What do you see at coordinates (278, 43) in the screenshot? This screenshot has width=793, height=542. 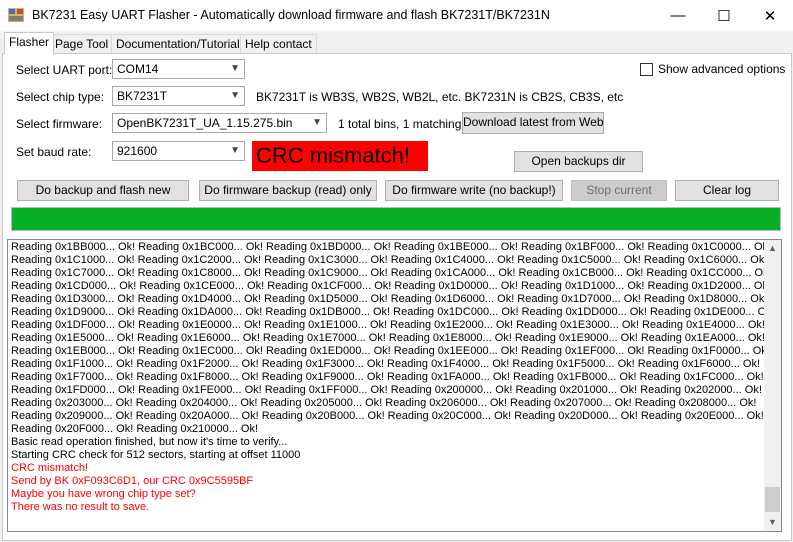 I see `tab-help-contact: Help contact` at bounding box center [278, 43].